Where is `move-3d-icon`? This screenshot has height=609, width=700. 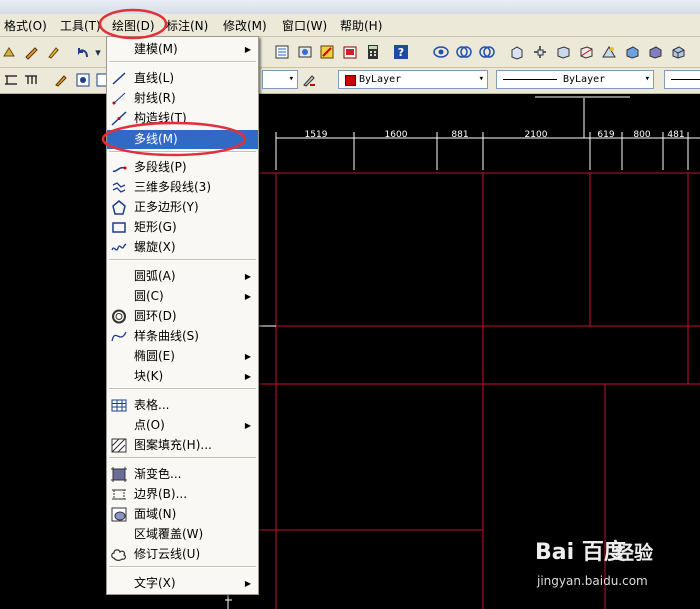
move-3d-icon is located at coordinates (540, 52).